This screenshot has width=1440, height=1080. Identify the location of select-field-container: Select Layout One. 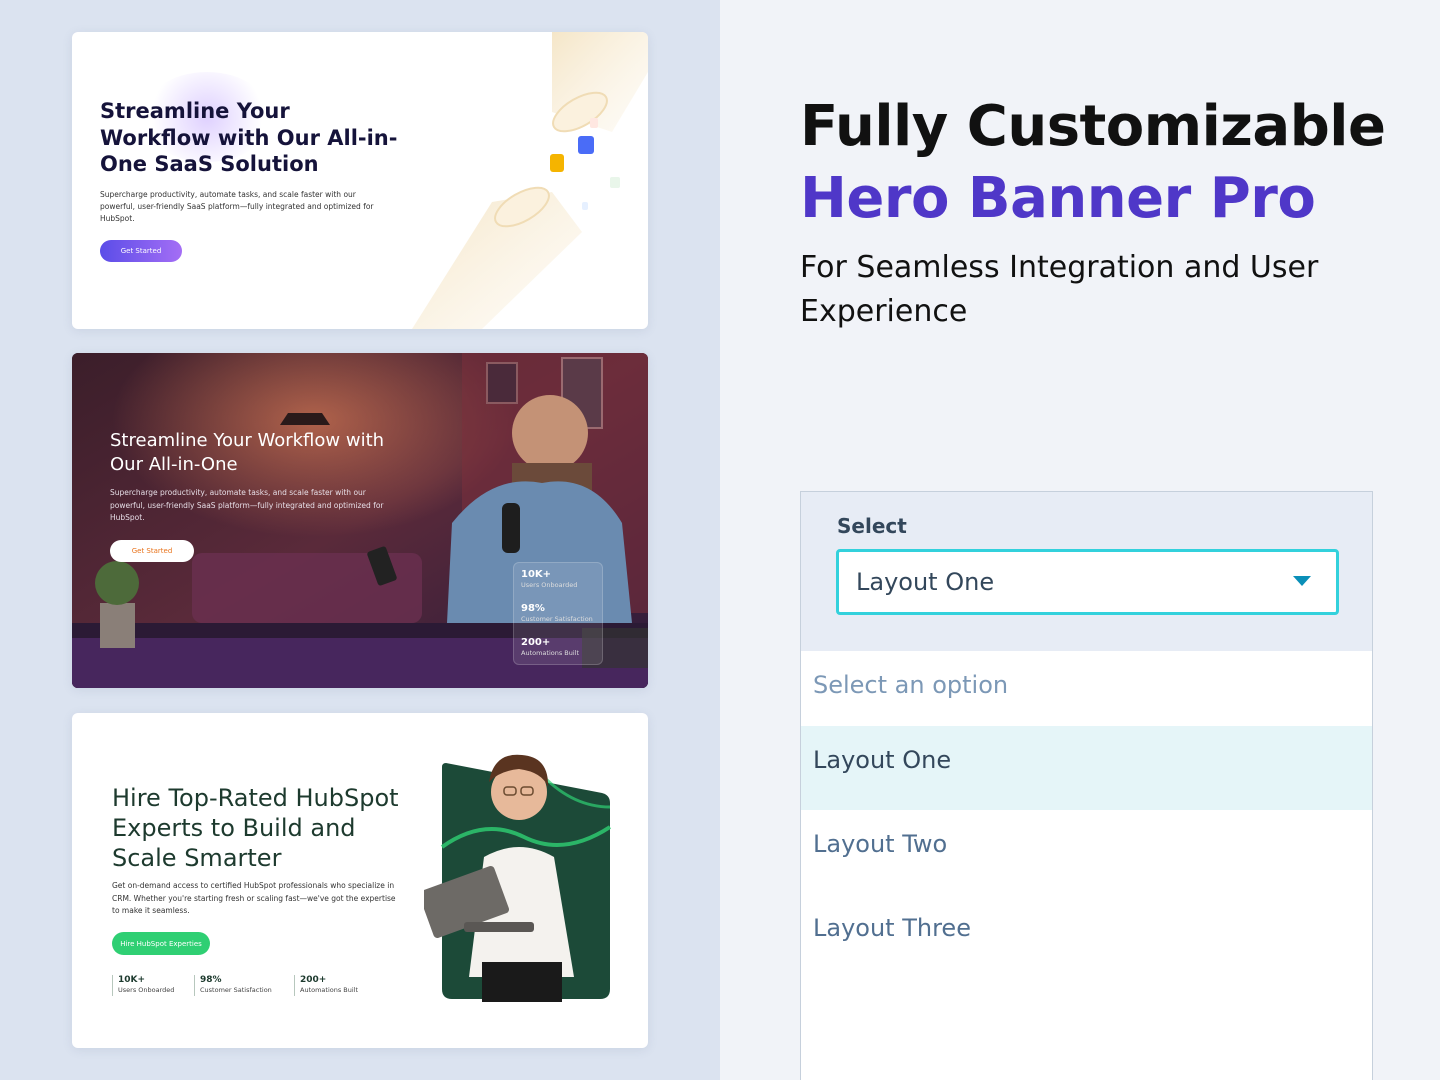
(1086, 571).